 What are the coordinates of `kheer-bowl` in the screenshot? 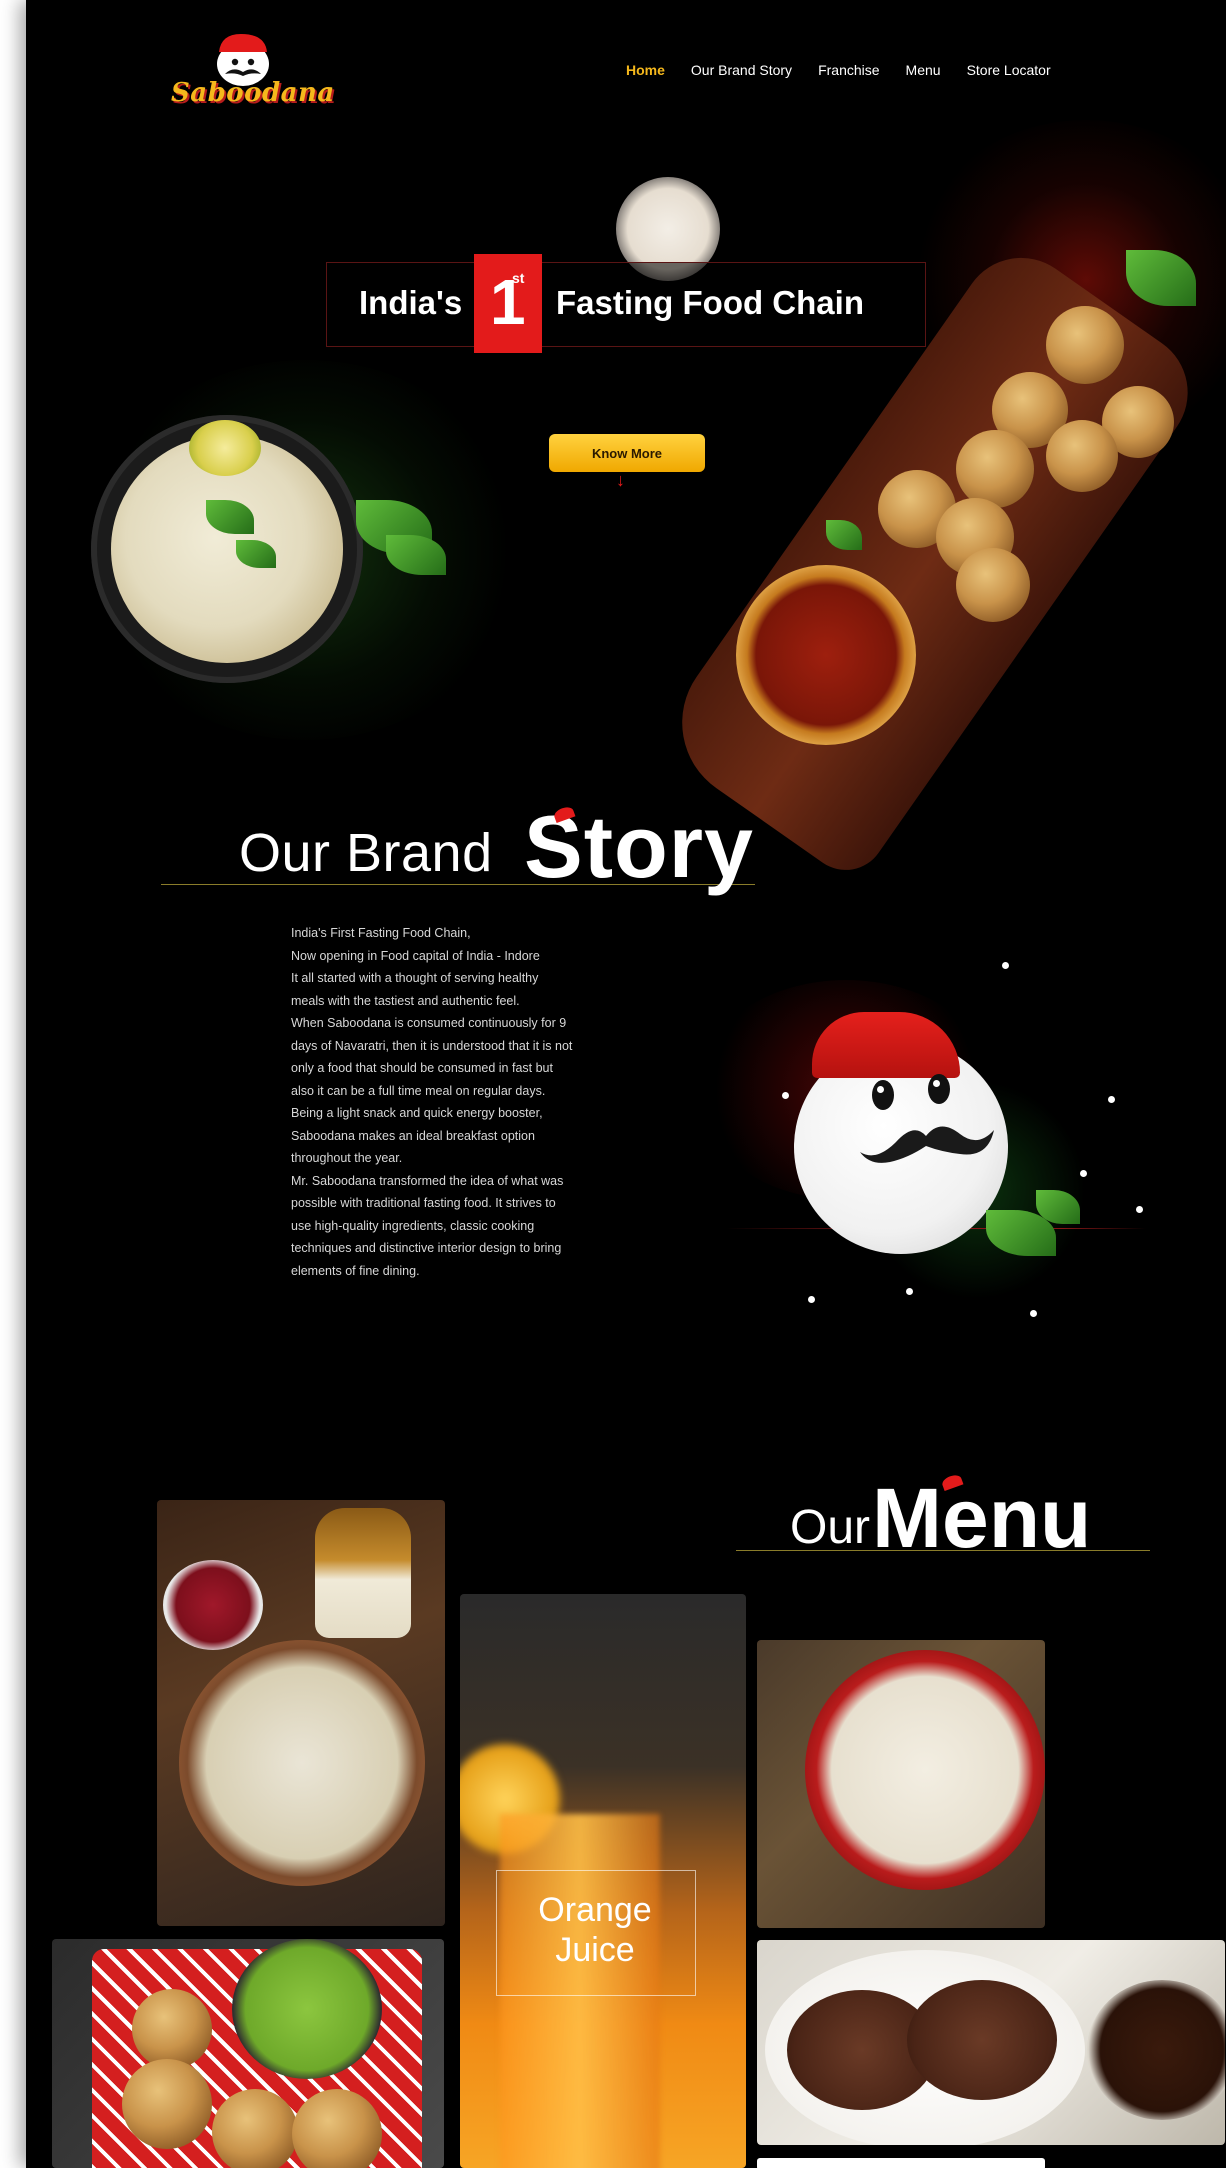 It's located at (925, 1770).